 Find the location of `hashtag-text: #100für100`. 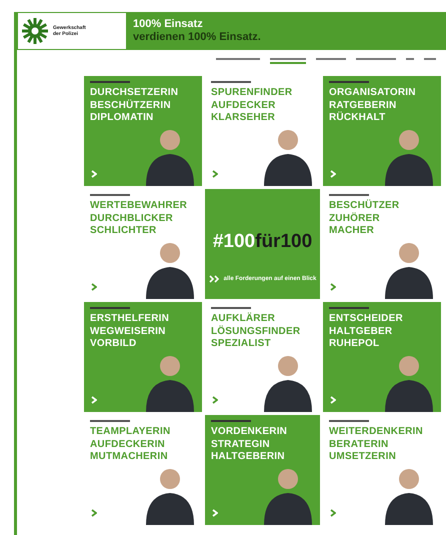

hashtag-text: #100für100 is located at coordinates (262, 241).